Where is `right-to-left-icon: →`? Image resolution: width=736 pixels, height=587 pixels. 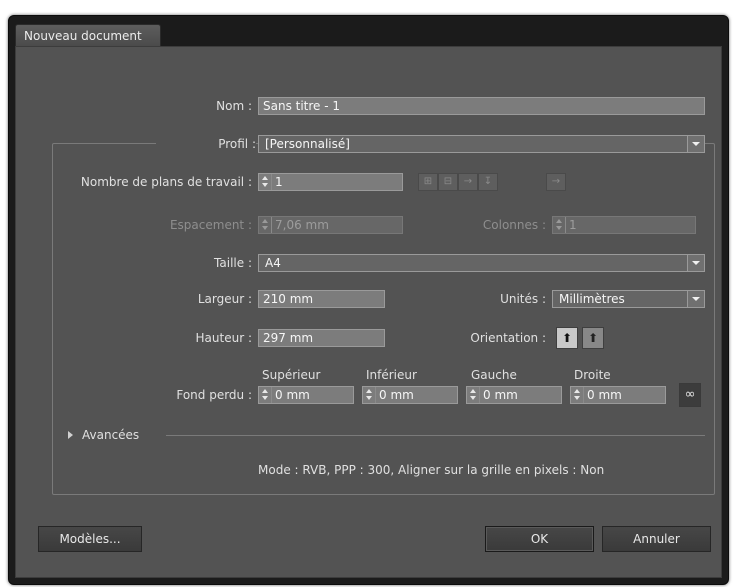 right-to-left-icon: → is located at coordinates (556, 182).